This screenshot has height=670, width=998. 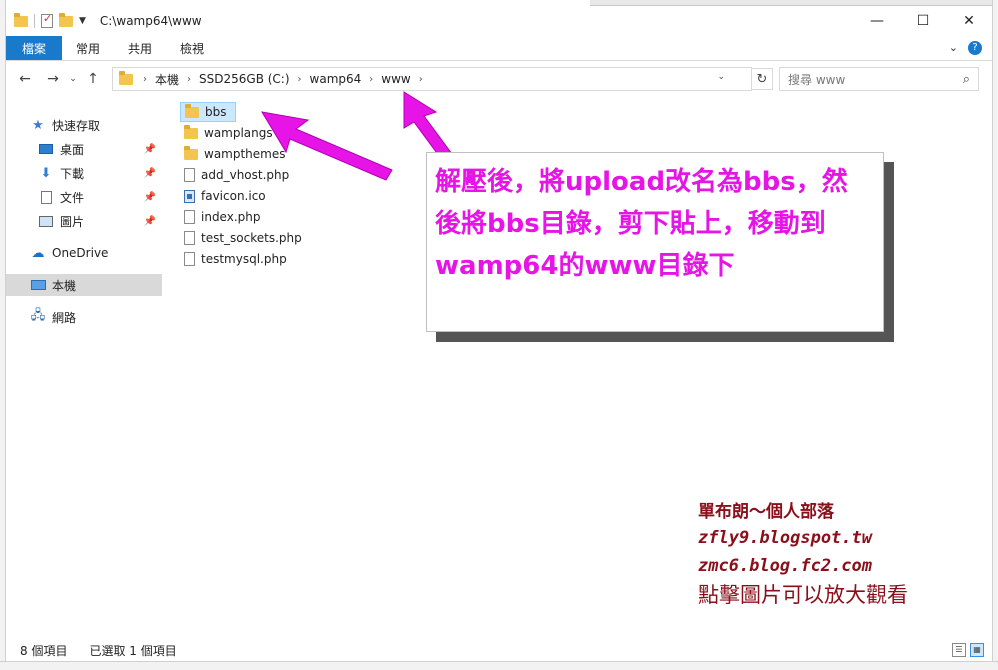 I want to click on document-icon, so click(x=46, y=197).